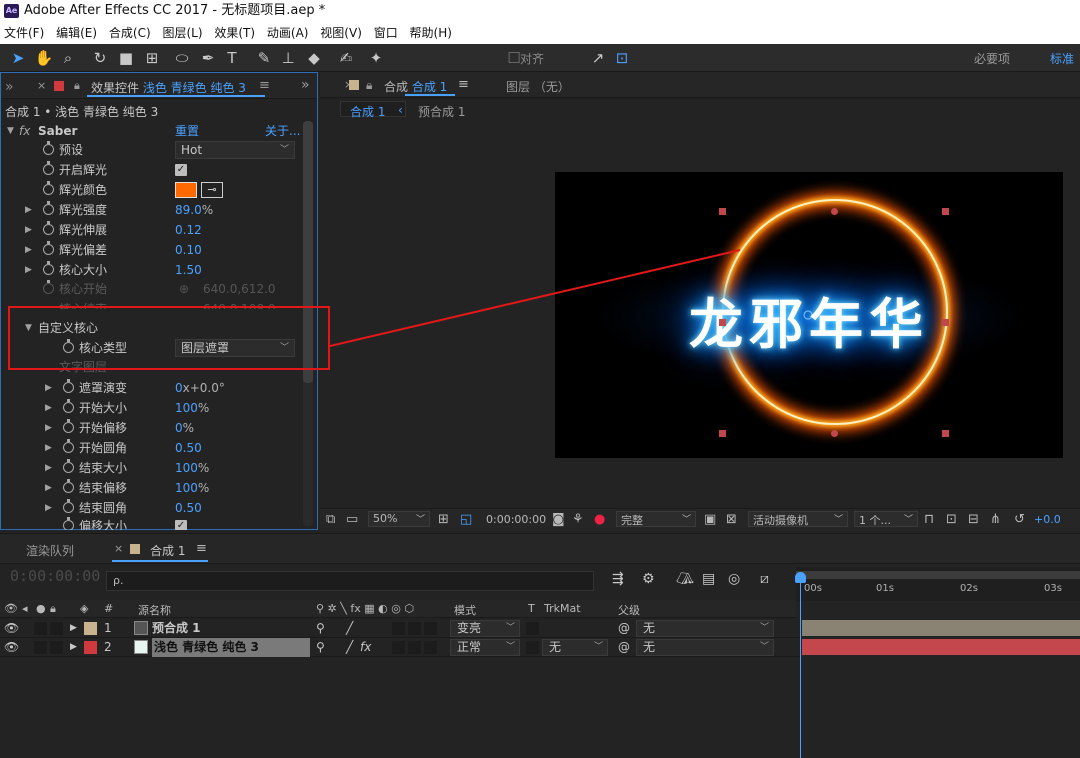 The width and height of the screenshot is (1080, 758). I want to click on snapshot-camera-icon: ◙, so click(558, 519).